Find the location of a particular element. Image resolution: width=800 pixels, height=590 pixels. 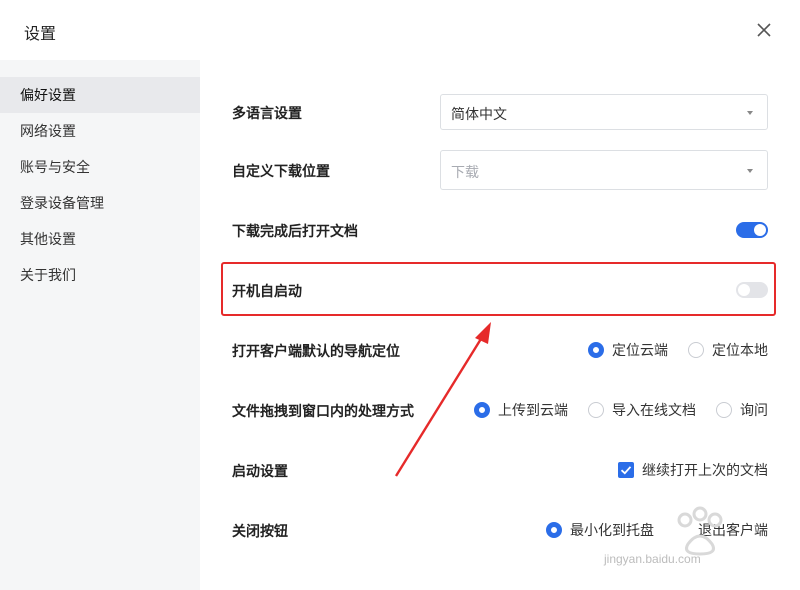

sidebar-item-device-management: 登录设备管理 is located at coordinates (100, 203).